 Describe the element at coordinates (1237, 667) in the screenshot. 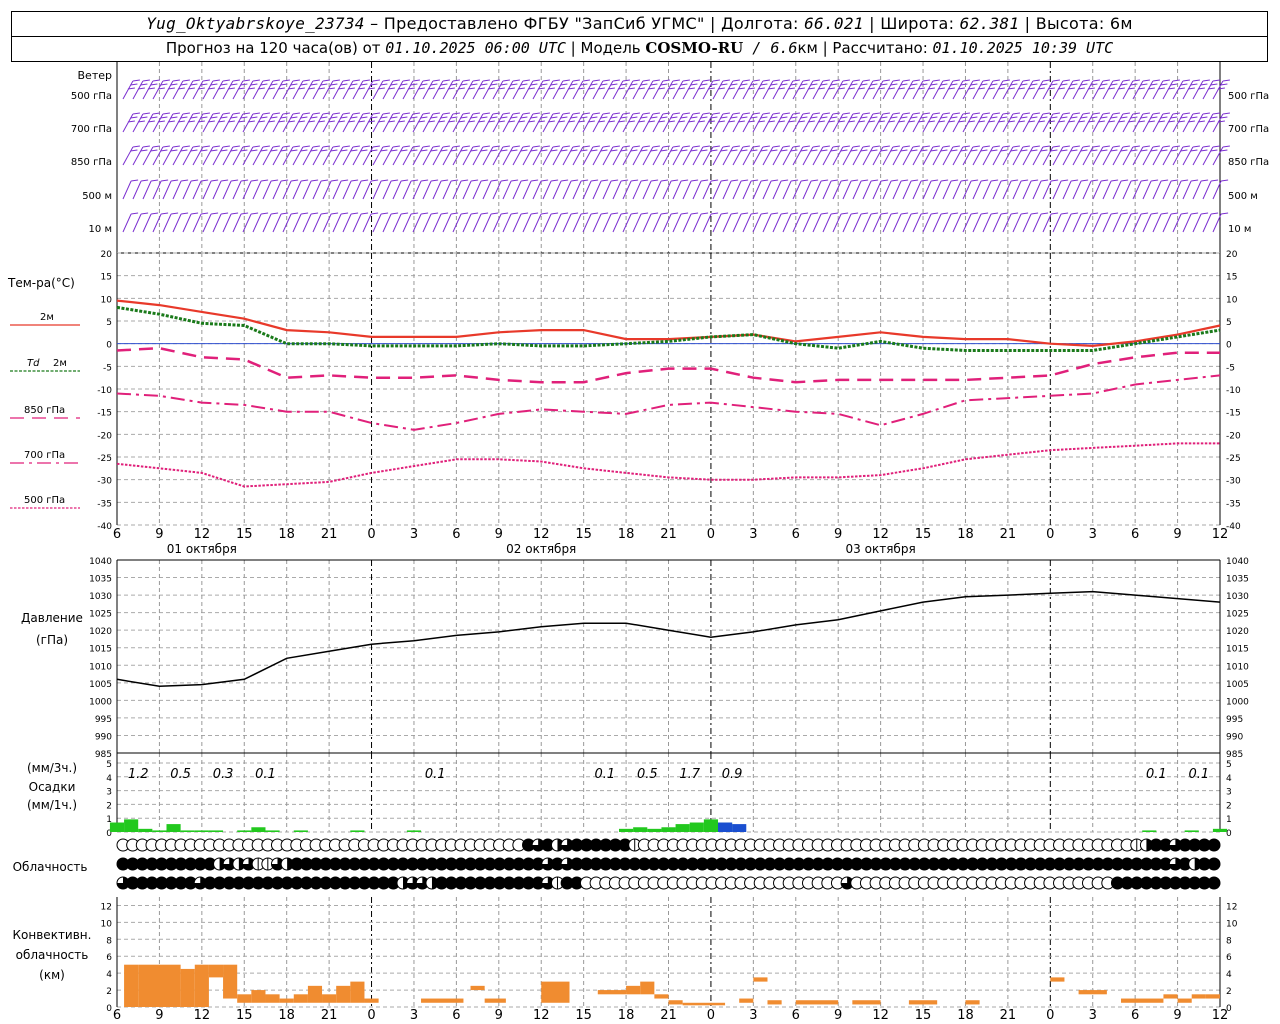

I see `pres-tick-right: 1010` at that location.